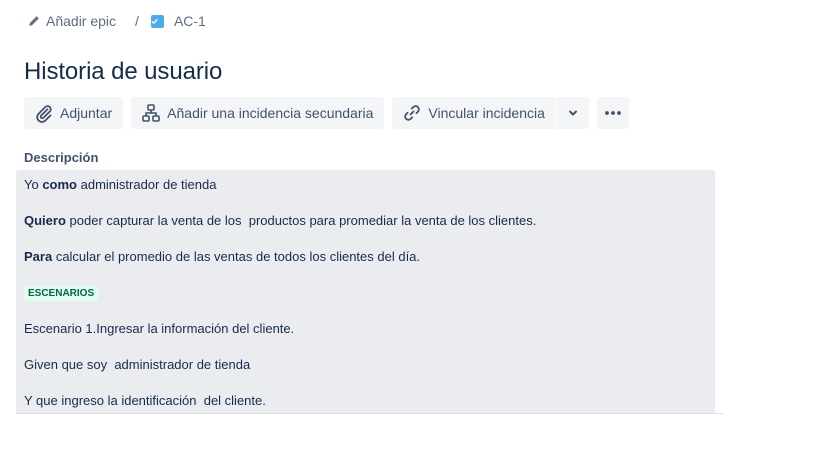 Image resolution: width=819 pixels, height=460 pixels. I want to click on line-prefix: Yo, so click(33, 184).